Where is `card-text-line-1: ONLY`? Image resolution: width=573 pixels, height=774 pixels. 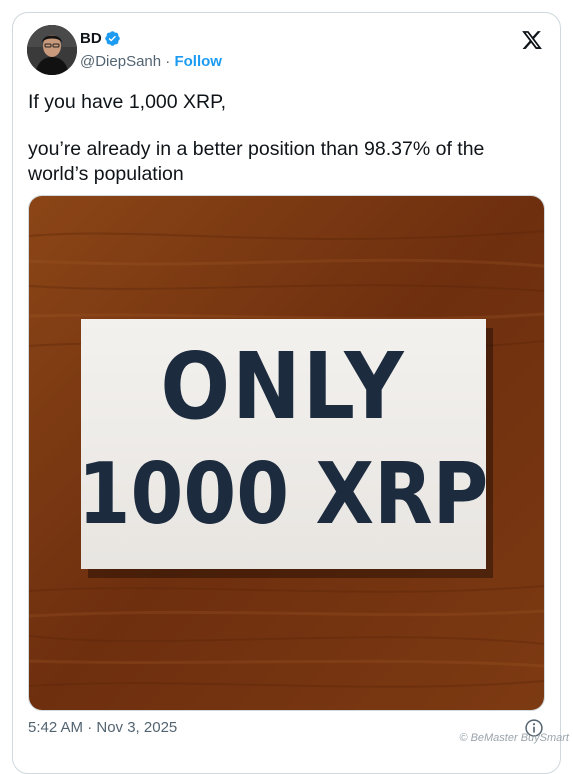
card-text-line-1: ONLY is located at coordinates (282, 386).